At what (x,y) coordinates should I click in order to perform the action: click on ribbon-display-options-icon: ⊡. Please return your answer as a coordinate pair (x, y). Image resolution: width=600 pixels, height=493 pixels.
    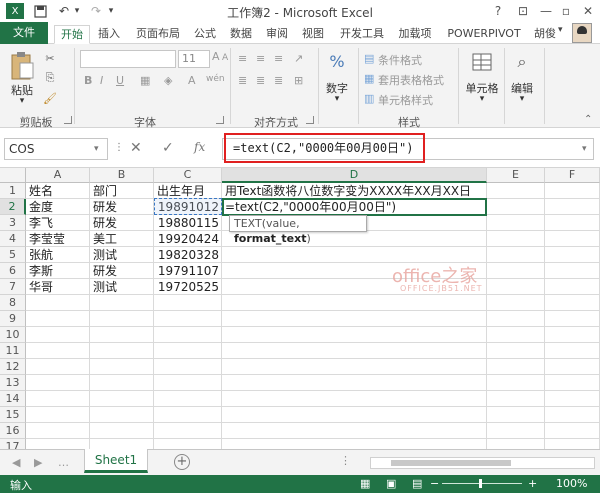
    Looking at the image, I should click on (523, 11).